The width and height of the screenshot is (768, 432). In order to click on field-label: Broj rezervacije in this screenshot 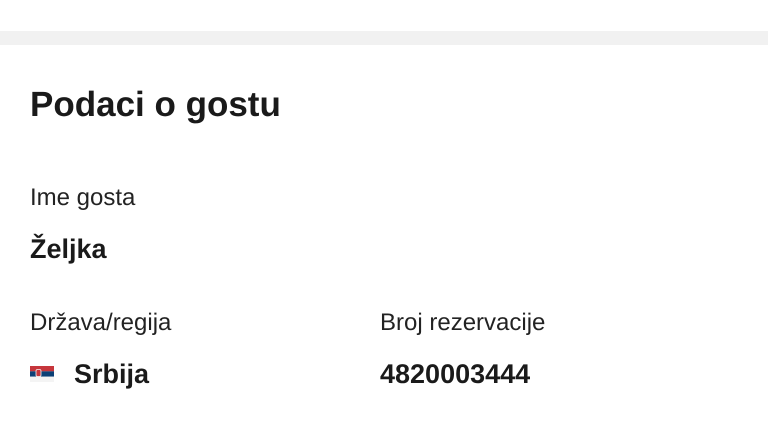, I will do `click(463, 323)`.